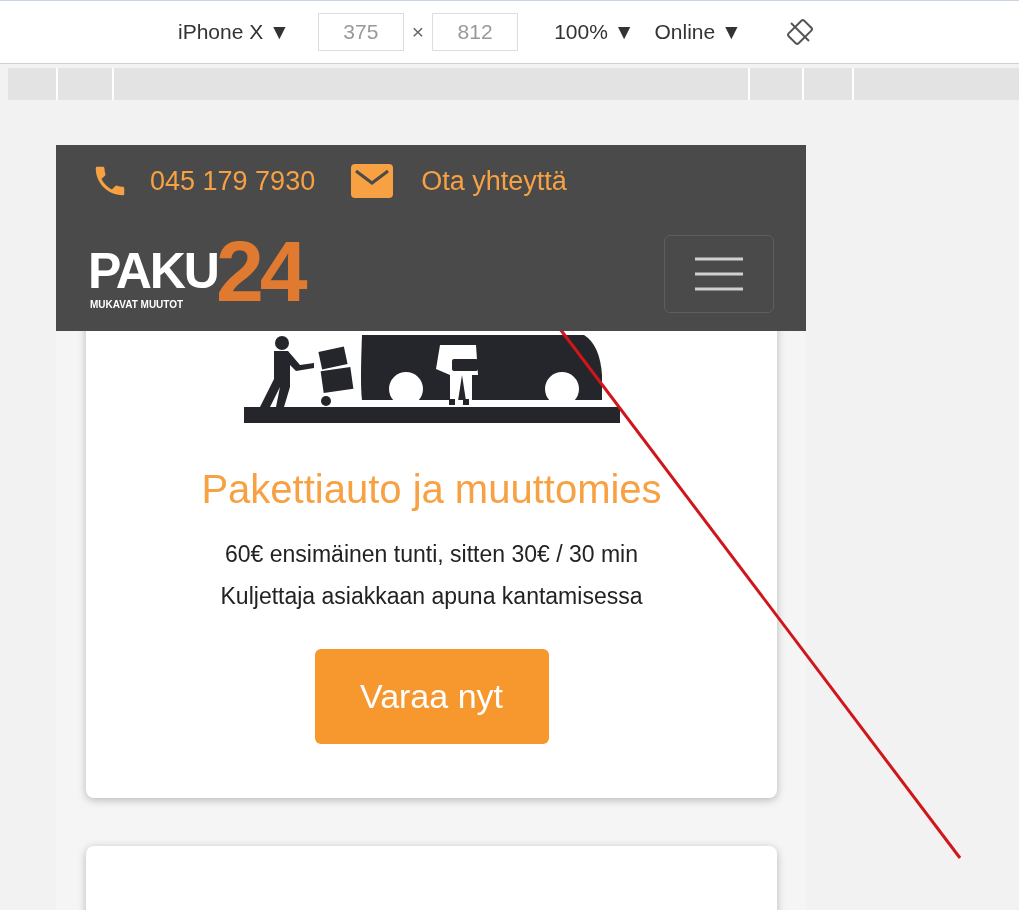  What do you see at coordinates (494, 181) in the screenshot?
I see `contact-link: Ota yhteyttä` at bounding box center [494, 181].